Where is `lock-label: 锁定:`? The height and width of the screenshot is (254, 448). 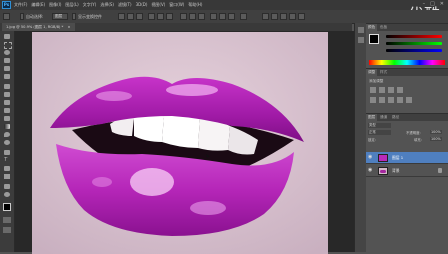 lock-label: 锁定: is located at coordinates (372, 140).